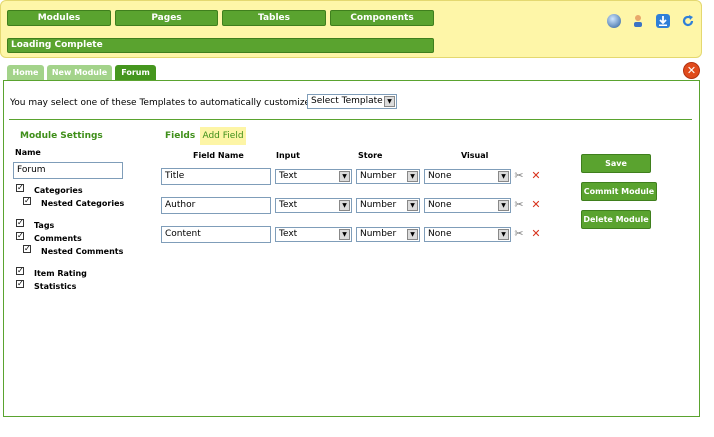 This screenshot has height=437, width=714. Describe the element at coordinates (616, 219) in the screenshot. I see `delete-module-button: Delete Module` at that location.